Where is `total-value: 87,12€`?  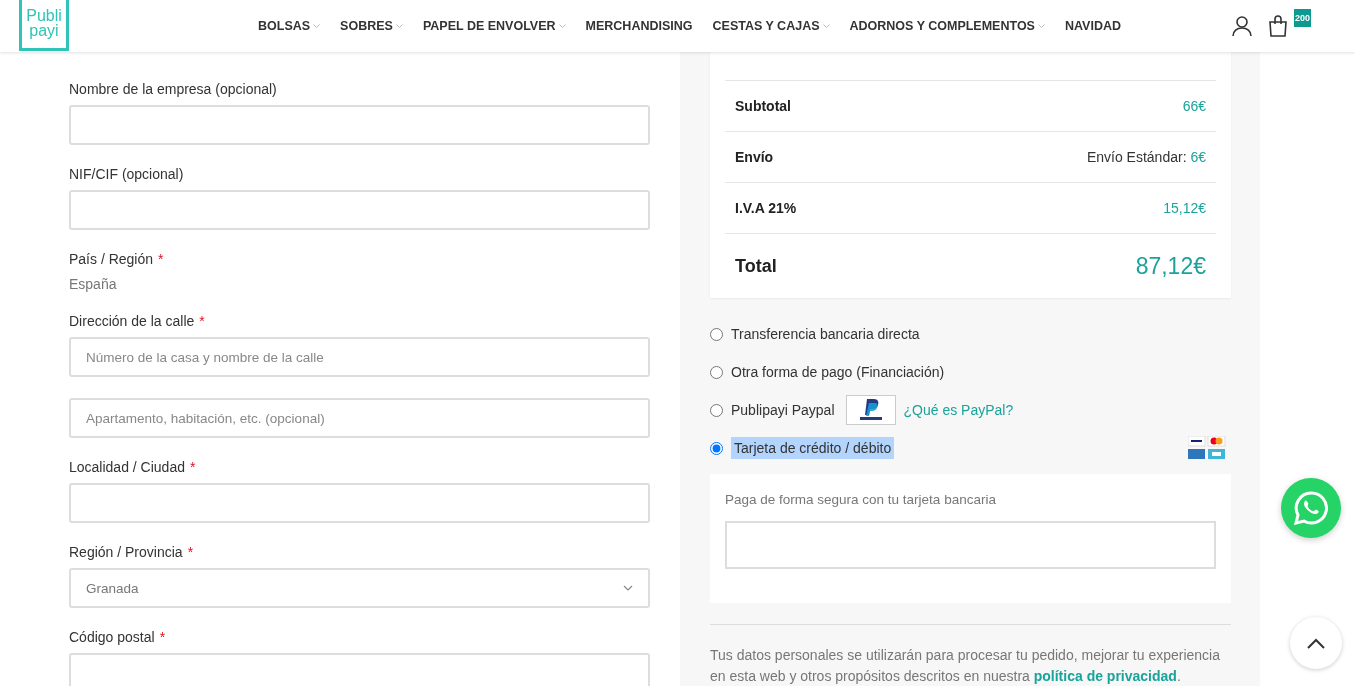
total-value: 87,12€ is located at coordinates (1170, 266).